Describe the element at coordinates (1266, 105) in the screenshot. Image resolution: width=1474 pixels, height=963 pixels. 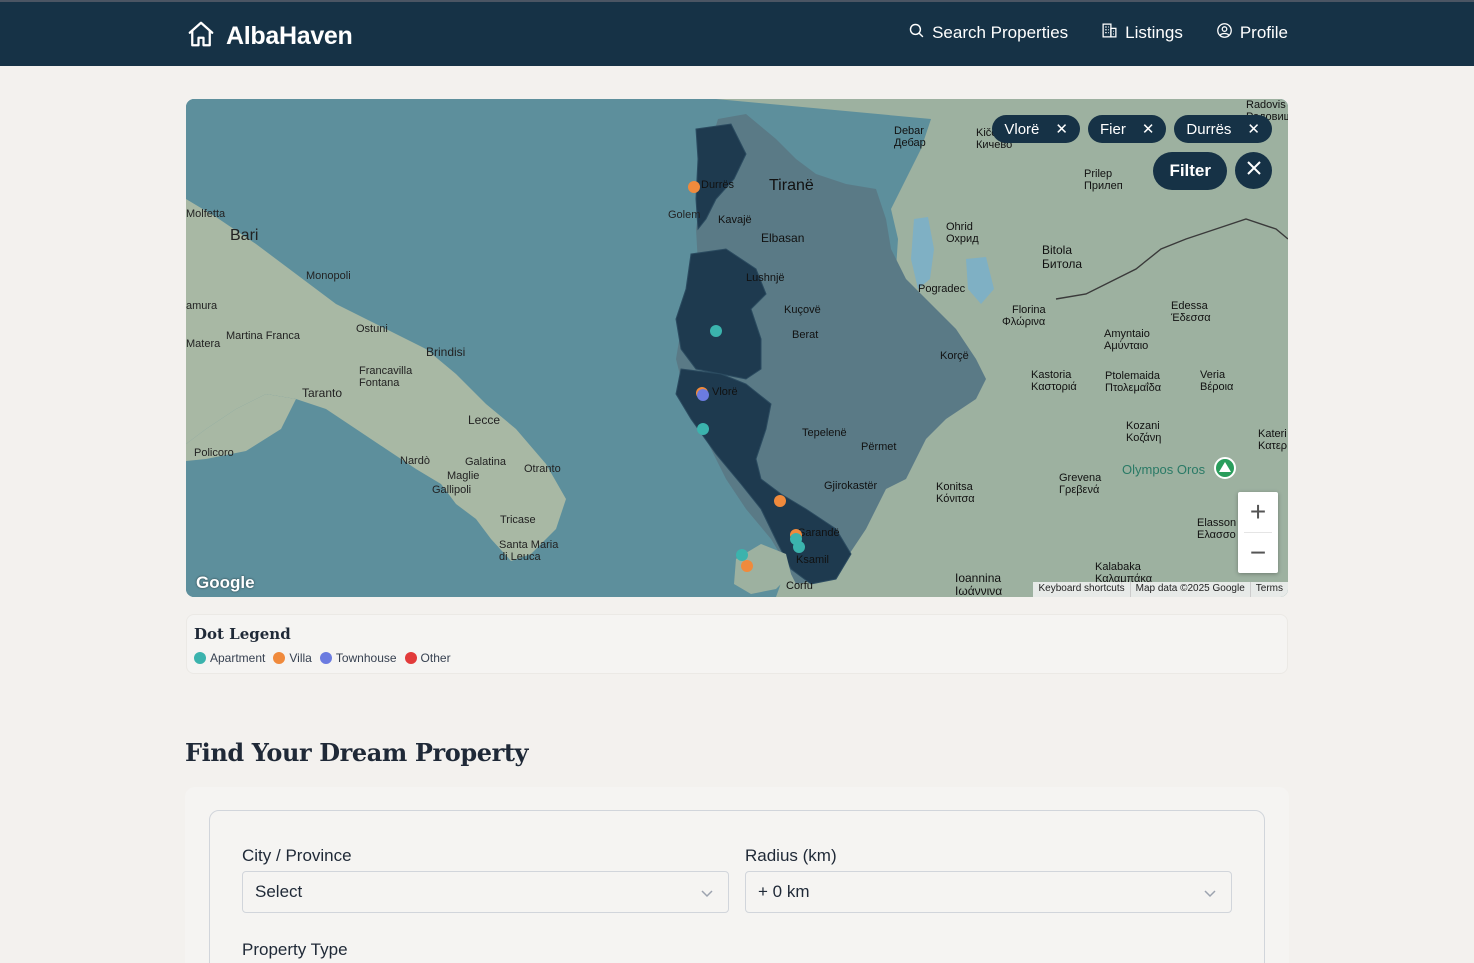
I see `map-label: Radovis` at that location.